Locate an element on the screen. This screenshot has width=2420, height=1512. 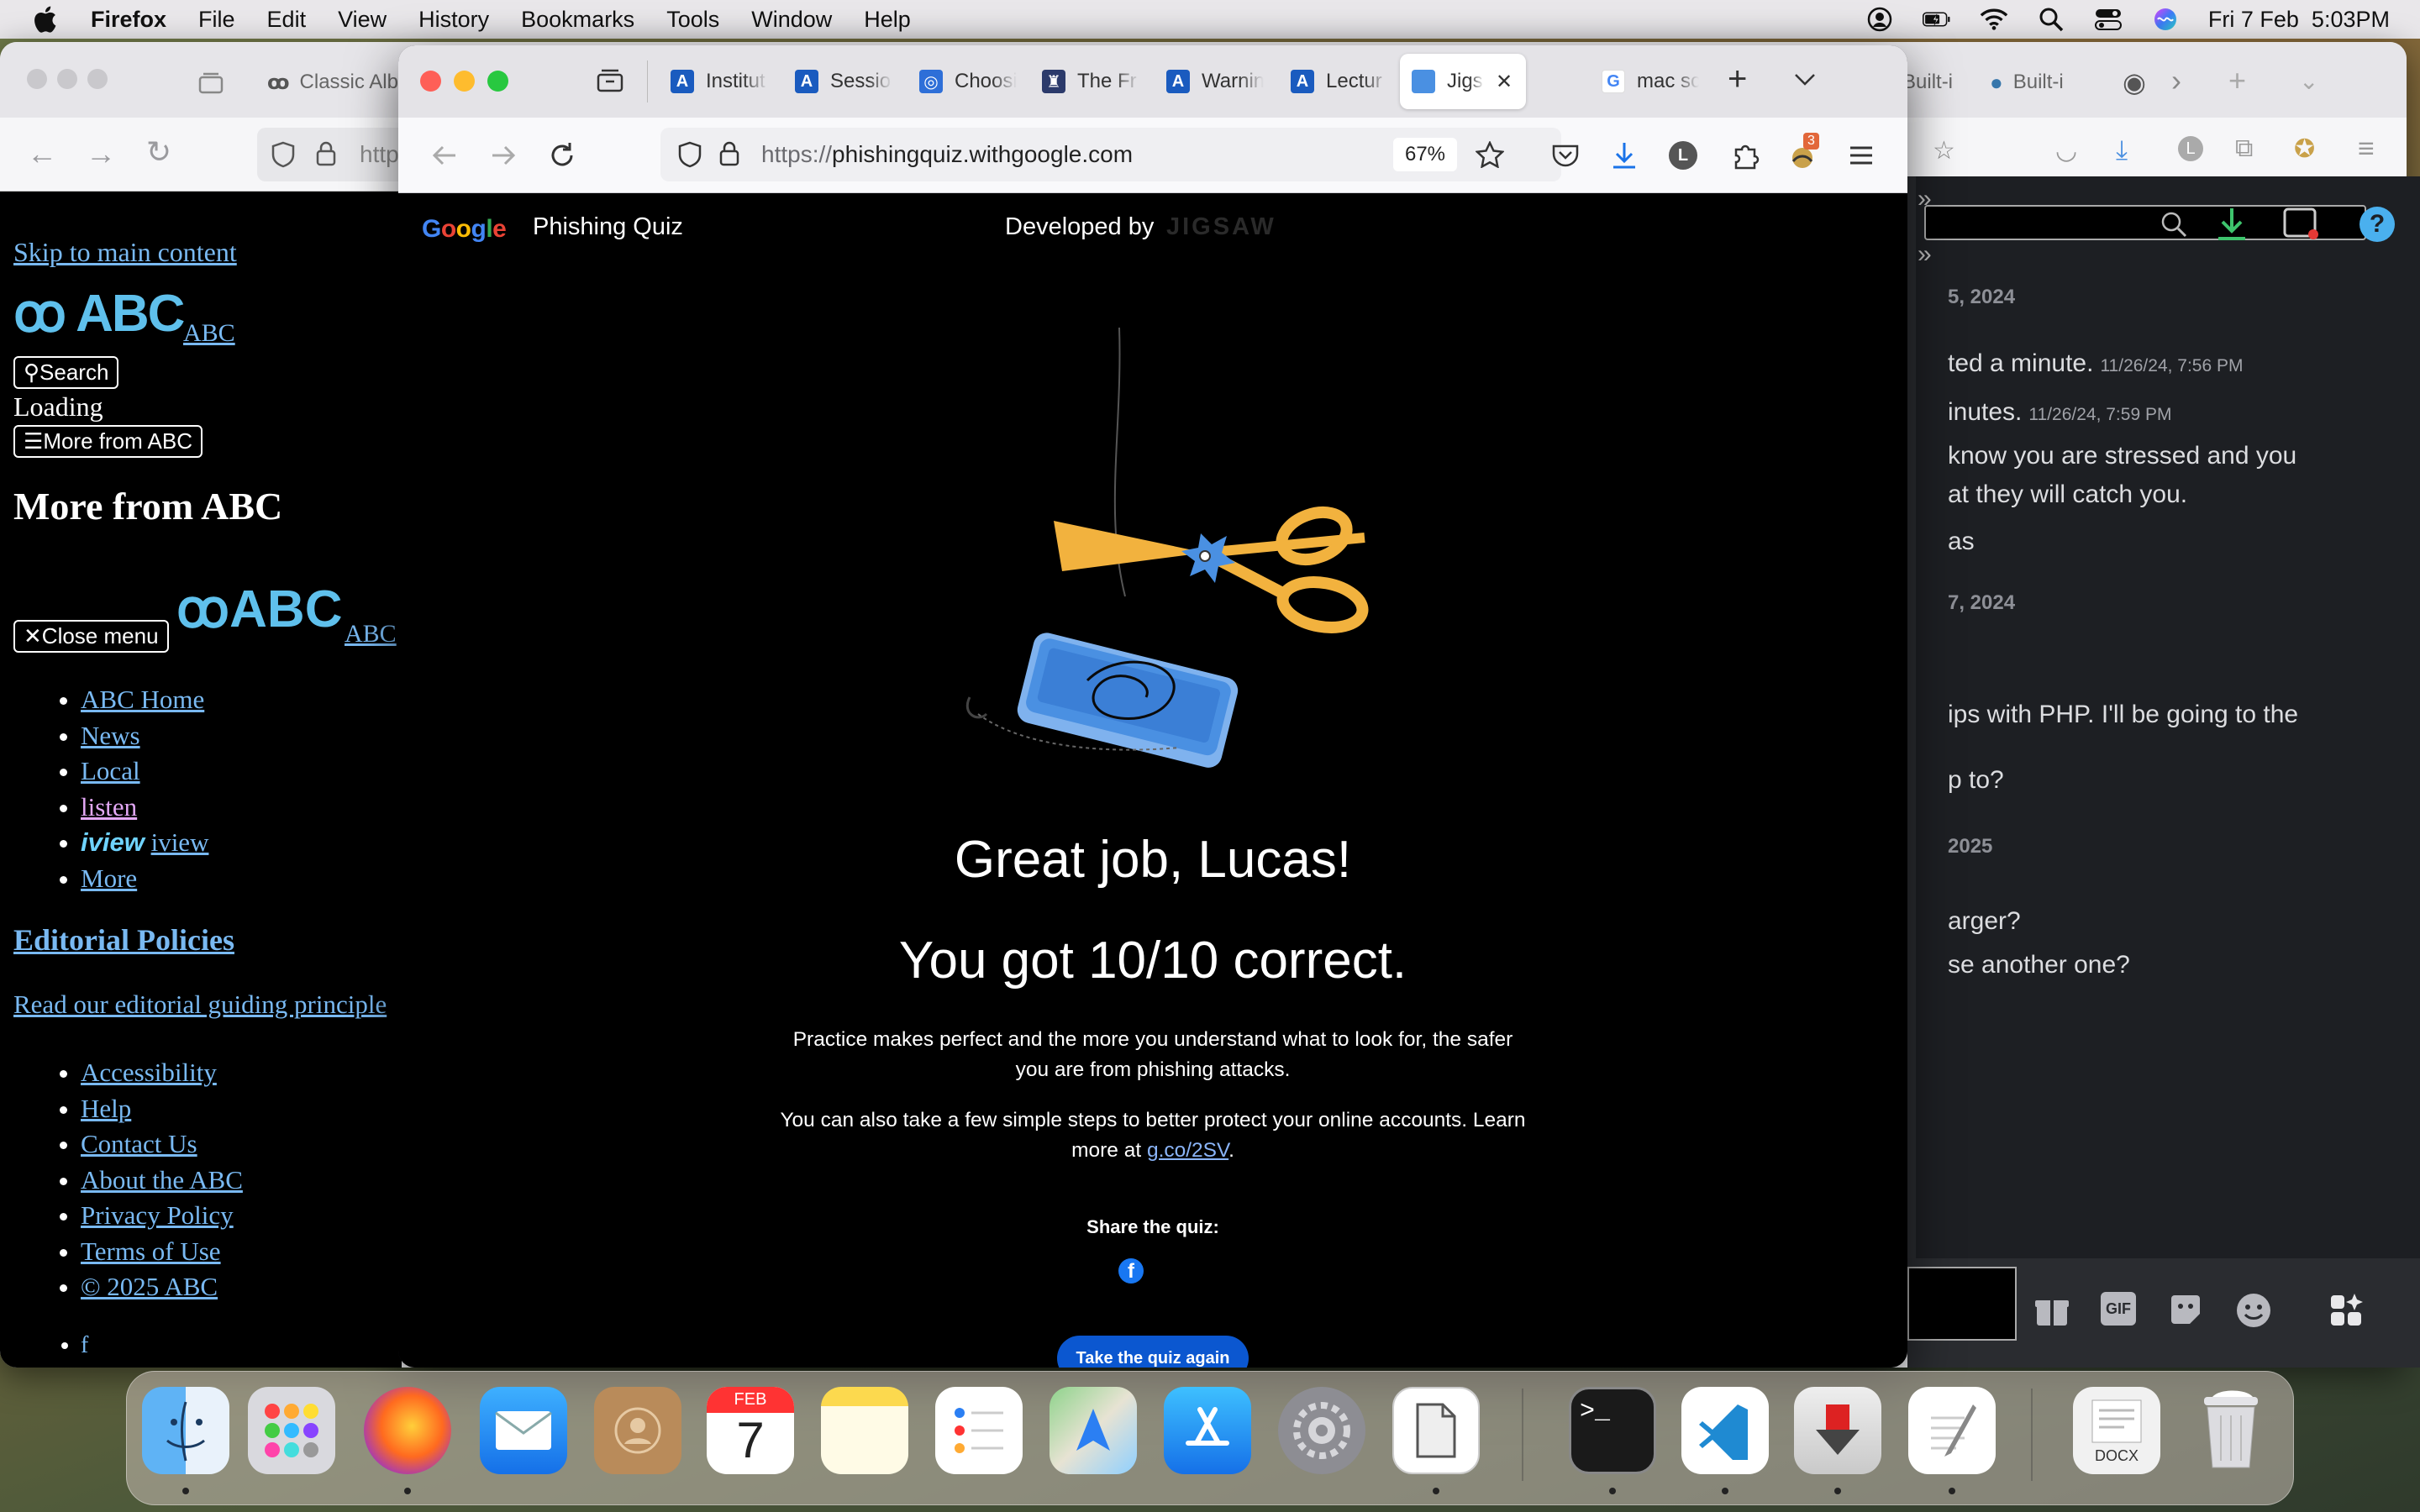
footer-privacy-link: Privacy Policy is located at coordinates (157, 1215).